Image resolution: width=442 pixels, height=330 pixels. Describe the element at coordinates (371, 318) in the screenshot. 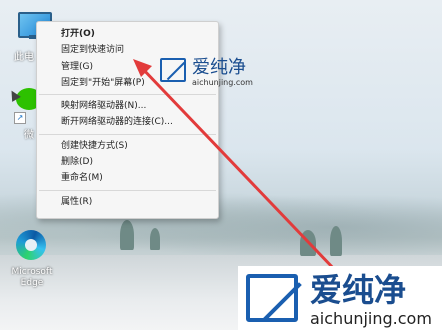

I see `watermark-url-large: aichunjing.com` at that location.